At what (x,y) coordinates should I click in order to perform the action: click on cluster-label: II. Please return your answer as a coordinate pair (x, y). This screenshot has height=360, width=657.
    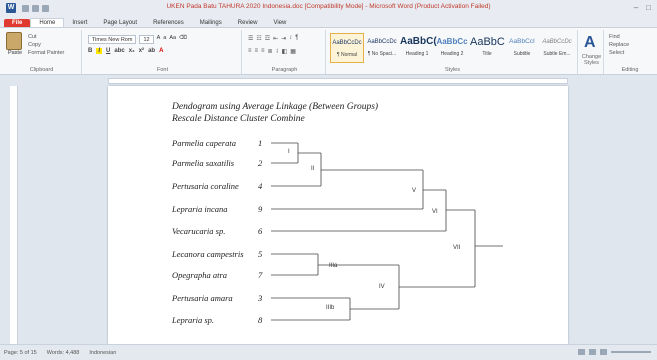
    Looking at the image, I should click on (313, 169).